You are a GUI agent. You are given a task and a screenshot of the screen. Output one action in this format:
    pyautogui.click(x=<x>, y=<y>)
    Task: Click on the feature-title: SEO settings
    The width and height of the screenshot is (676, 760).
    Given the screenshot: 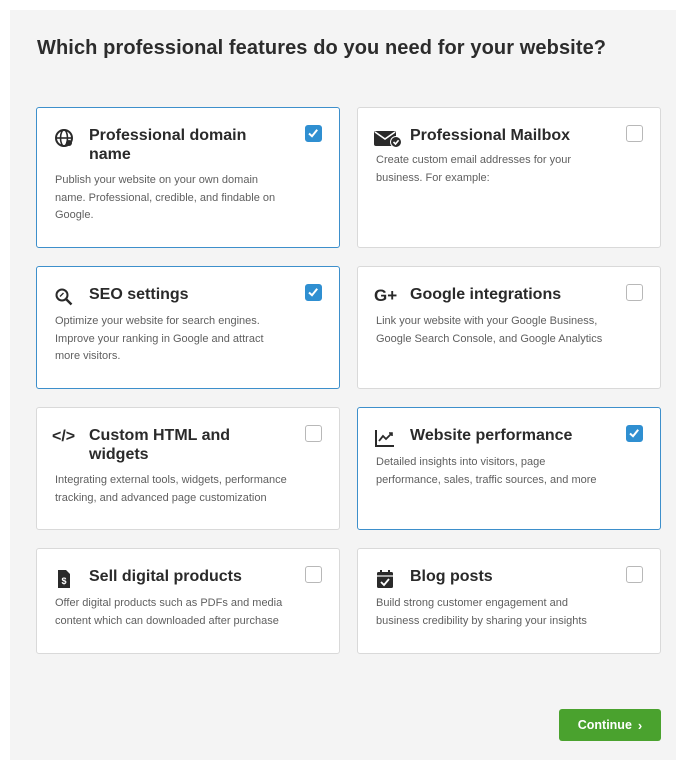 What is the action you would take?
    pyautogui.click(x=139, y=294)
    